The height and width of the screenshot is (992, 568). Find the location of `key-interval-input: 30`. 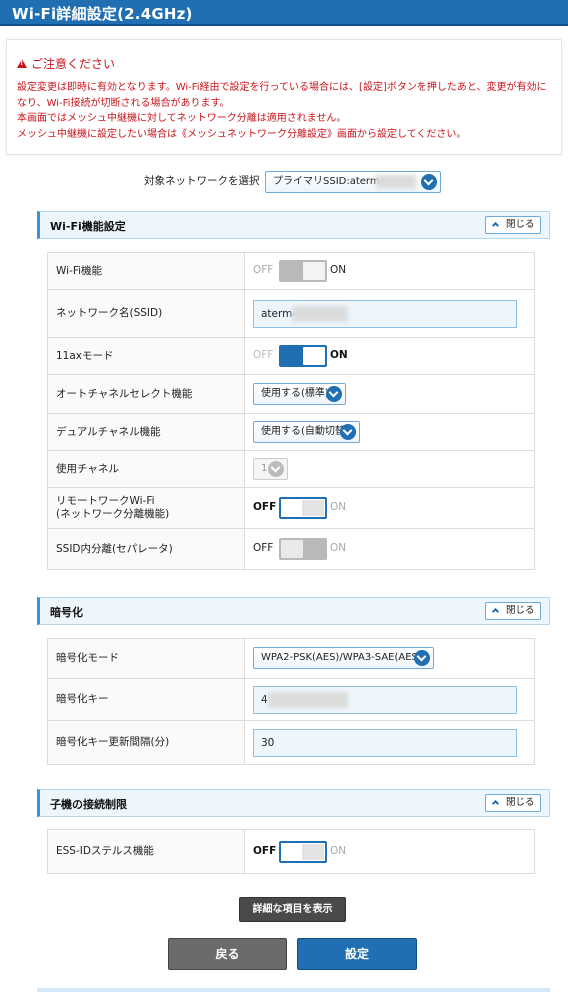

key-interval-input: 30 is located at coordinates (385, 742).